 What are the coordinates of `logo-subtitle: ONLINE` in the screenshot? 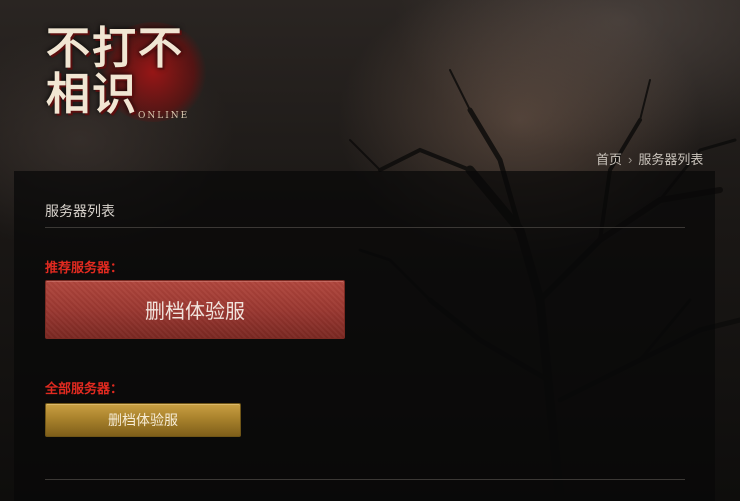 It's located at (164, 116).